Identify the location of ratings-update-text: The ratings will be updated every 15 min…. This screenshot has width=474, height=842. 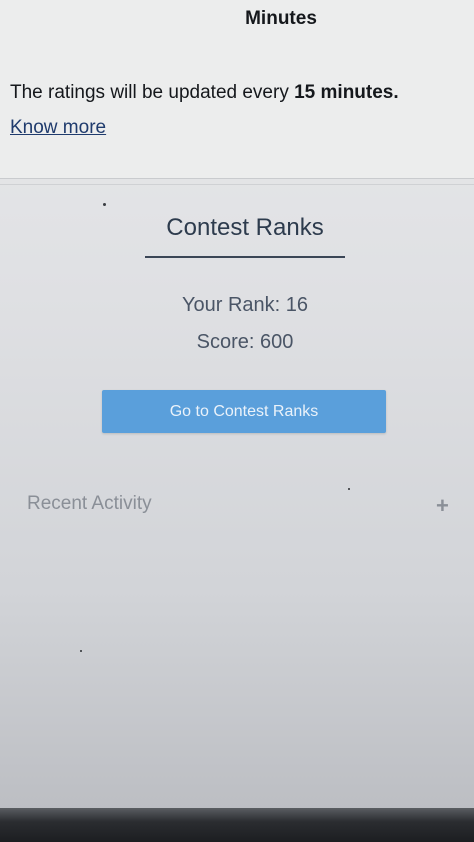
(240, 93).